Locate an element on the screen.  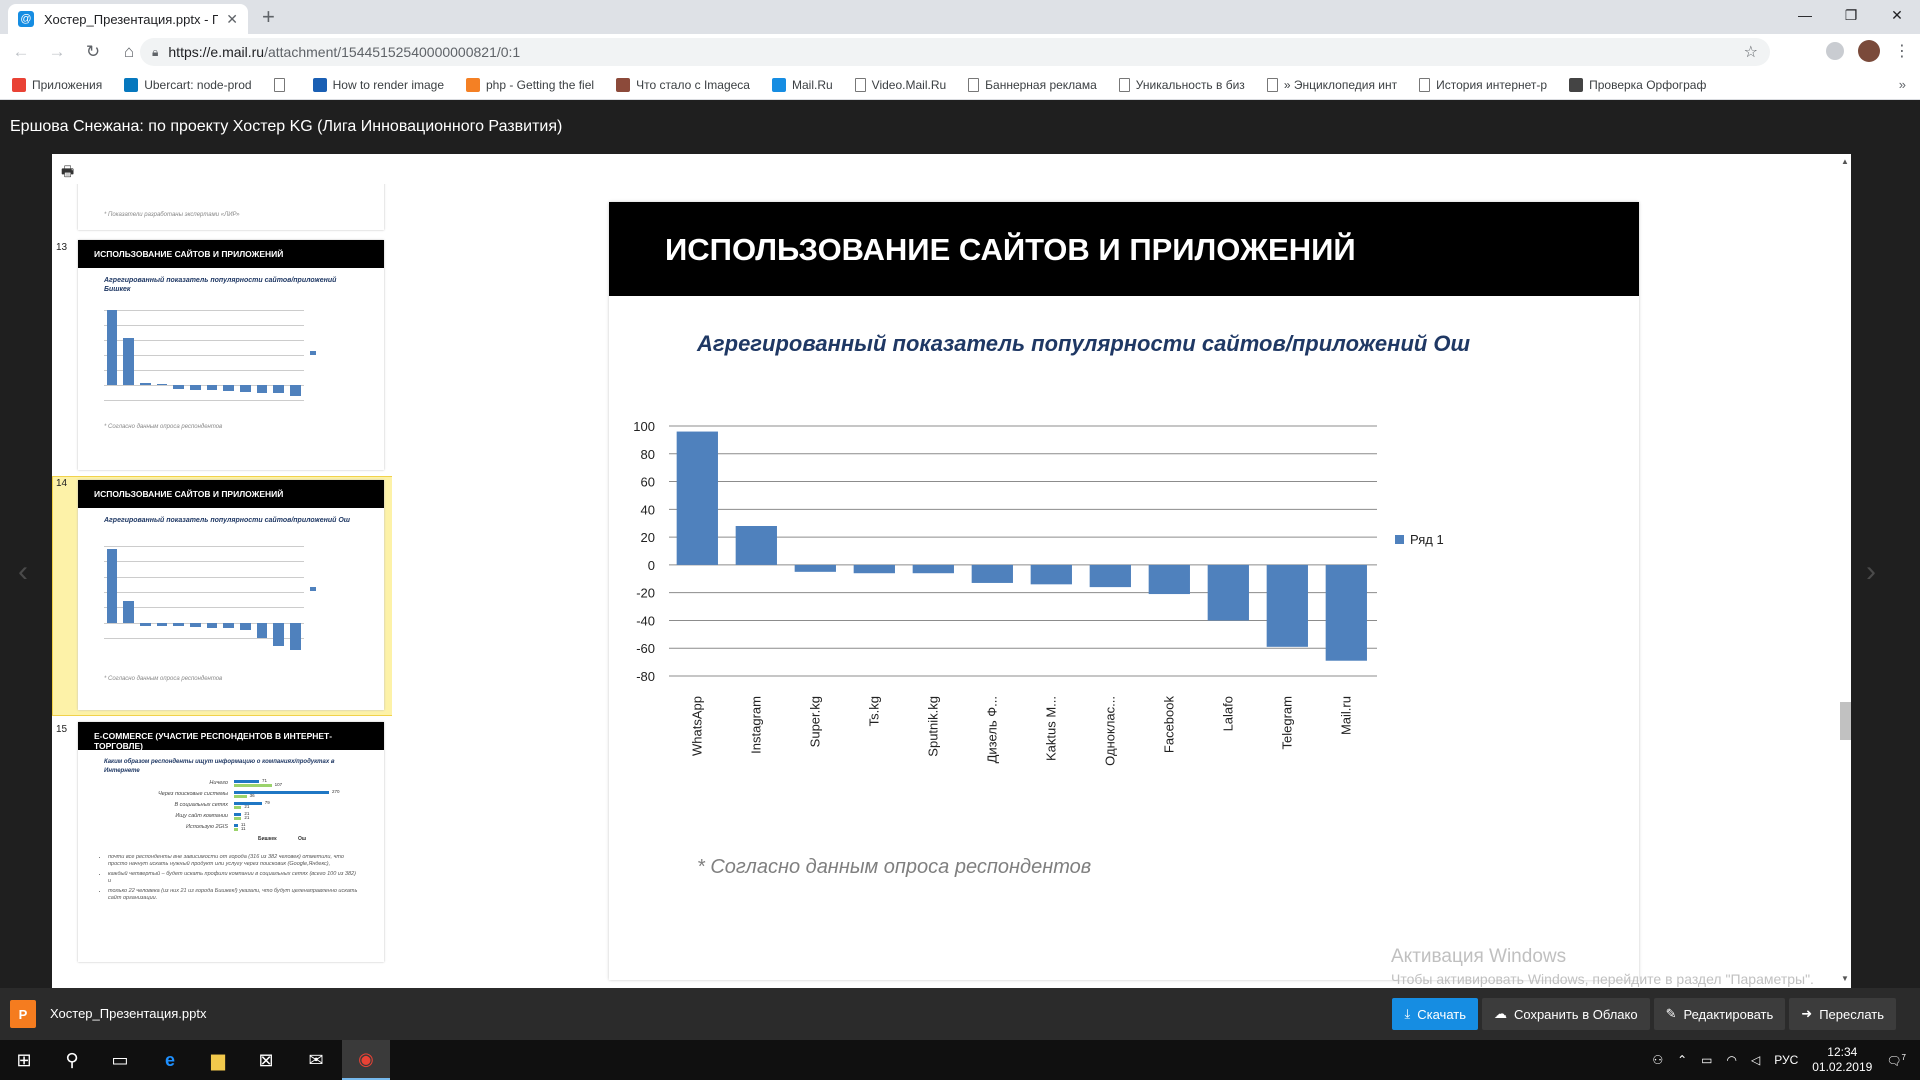
y-tick-label: -60 is located at coordinates (645, 648).